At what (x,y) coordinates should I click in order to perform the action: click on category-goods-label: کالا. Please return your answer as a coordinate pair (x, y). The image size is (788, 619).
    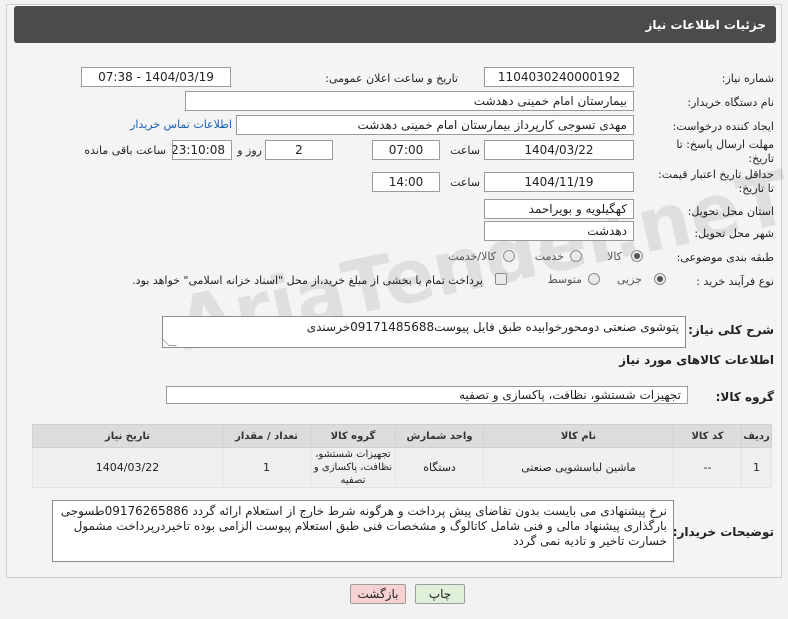
    Looking at the image, I should click on (614, 256).